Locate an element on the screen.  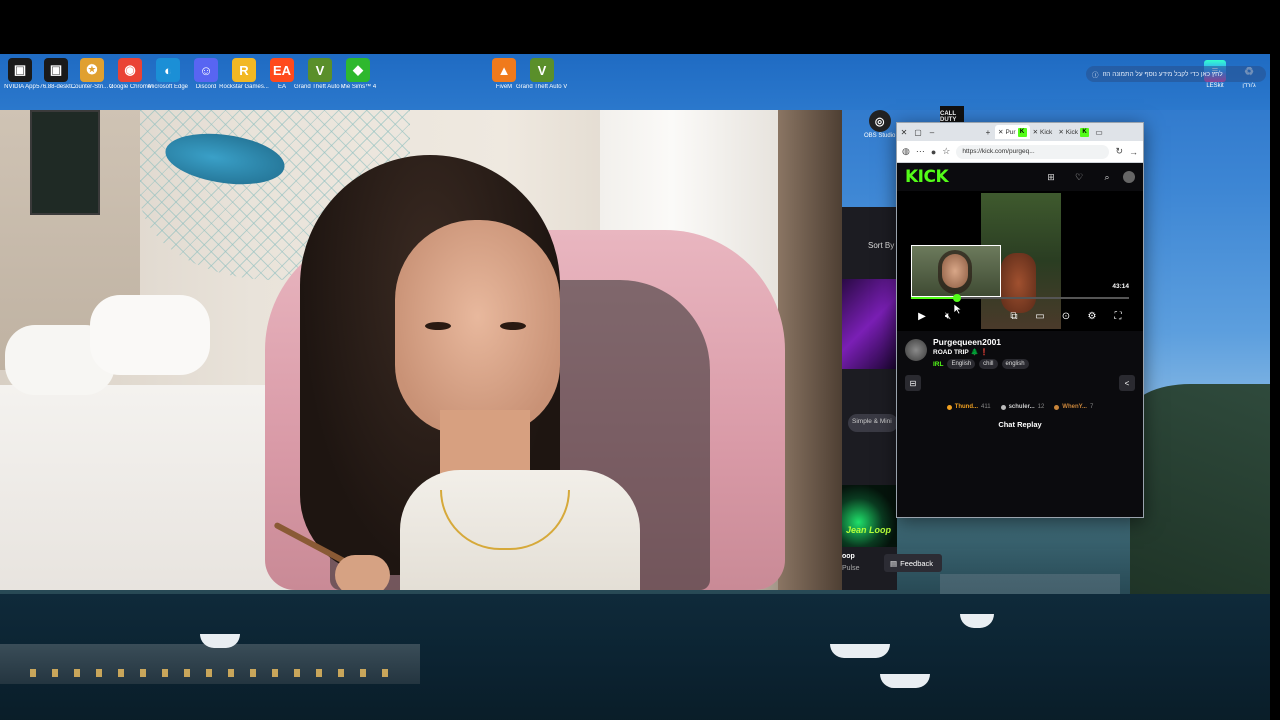
obs-icon: ◎ is located at coordinates (879, 121).